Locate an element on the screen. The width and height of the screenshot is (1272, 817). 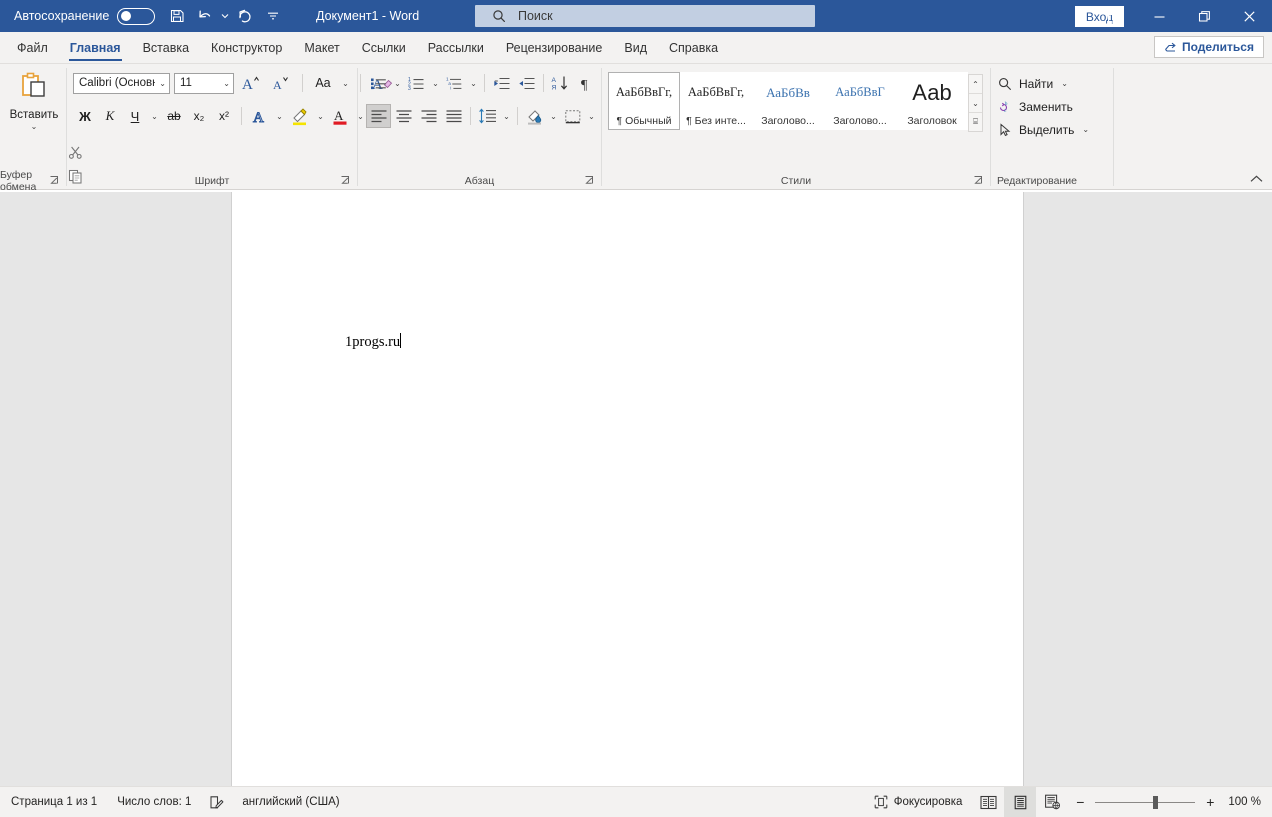
select-chevron-down-icon: ⌄ is located at coordinates (1085, 129).